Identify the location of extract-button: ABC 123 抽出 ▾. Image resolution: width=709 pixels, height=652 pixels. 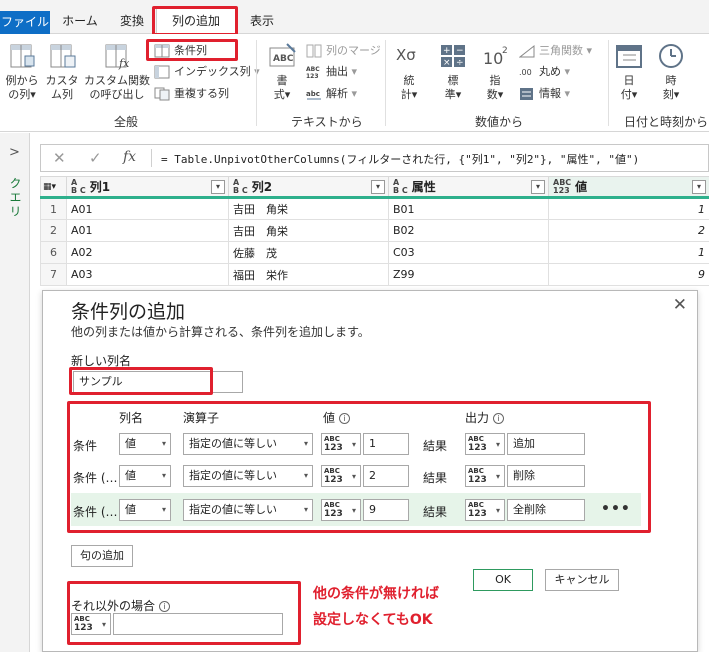
(331, 72).